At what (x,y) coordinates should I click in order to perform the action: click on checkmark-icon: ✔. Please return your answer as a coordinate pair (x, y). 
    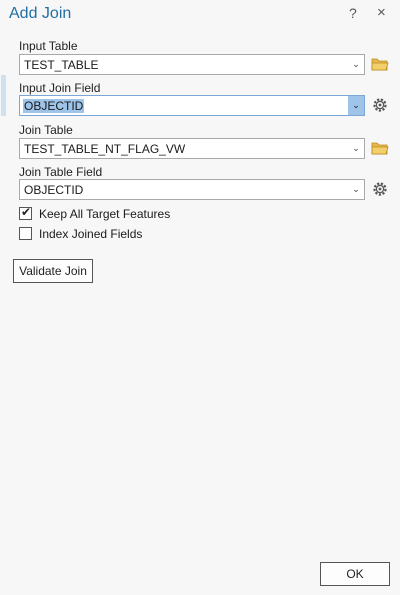
    Looking at the image, I should click on (26, 212).